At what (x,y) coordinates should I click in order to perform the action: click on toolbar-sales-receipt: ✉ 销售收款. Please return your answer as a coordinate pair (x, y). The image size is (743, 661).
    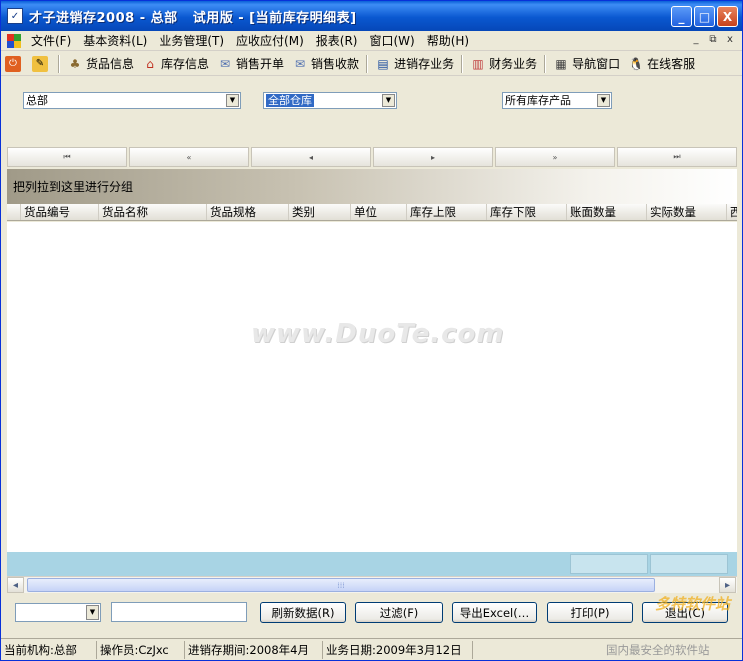
    Looking at the image, I should click on (325, 64).